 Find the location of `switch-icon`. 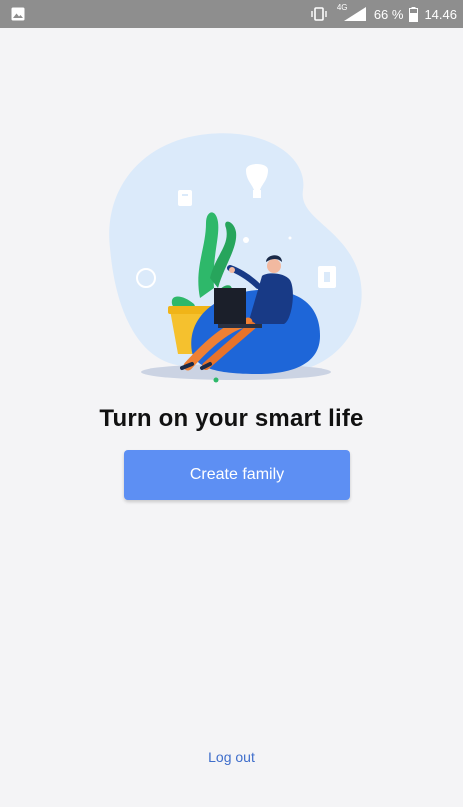

switch-icon is located at coordinates (185, 198).